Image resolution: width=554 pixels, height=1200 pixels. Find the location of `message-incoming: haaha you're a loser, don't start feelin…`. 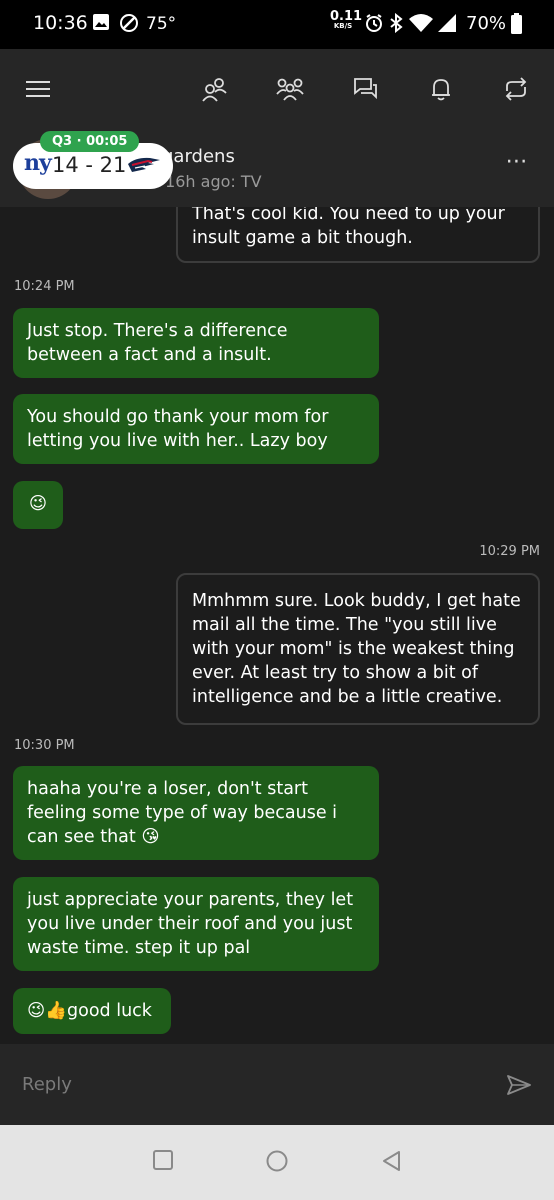

message-incoming: haaha you're a loser, don't start feelin… is located at coordinates (196, 813).